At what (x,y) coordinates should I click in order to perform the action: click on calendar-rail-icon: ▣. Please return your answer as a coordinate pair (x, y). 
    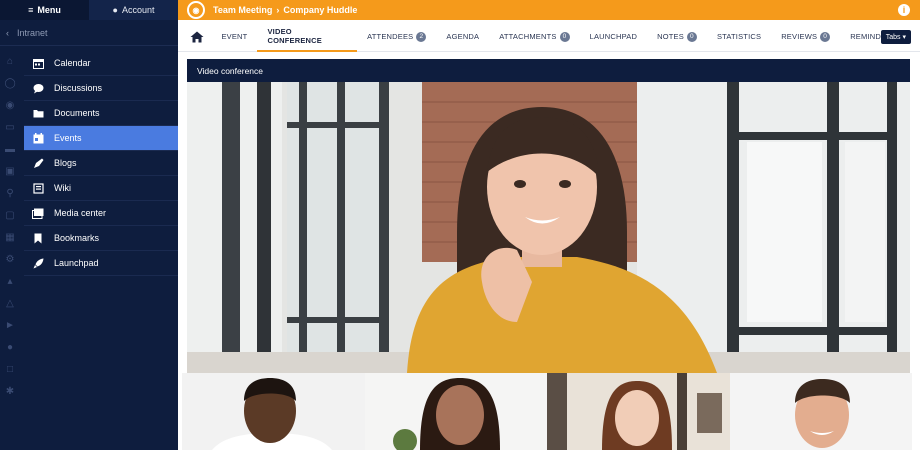
    Looking at the image, I should click on (10, 171).